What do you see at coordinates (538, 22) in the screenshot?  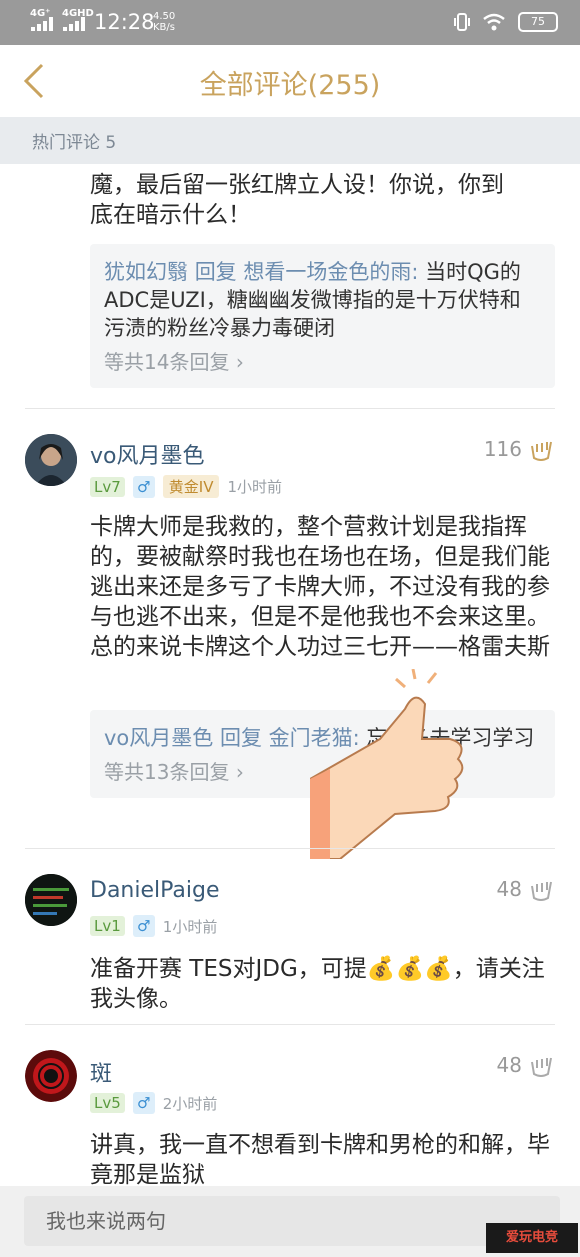 I see `battery-icon: 75` at bounding box center [538, 22].